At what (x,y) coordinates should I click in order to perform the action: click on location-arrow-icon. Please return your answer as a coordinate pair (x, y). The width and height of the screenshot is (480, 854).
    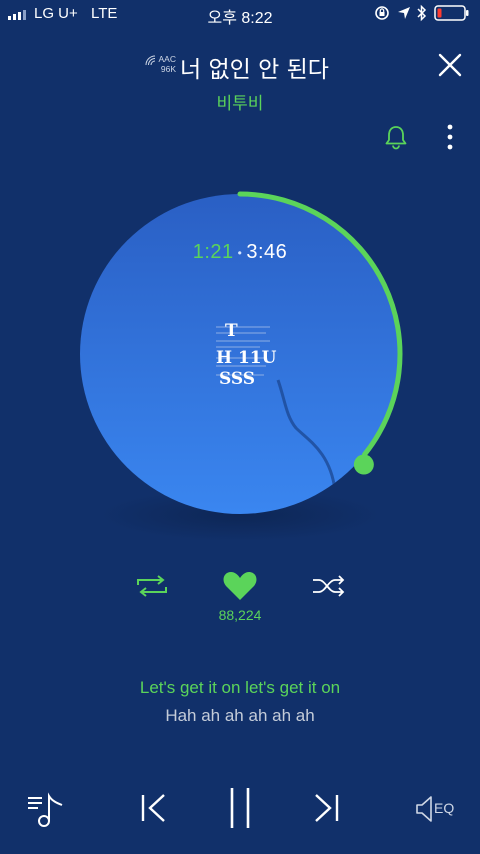
    Looking at the image, I should click on (404, 13).